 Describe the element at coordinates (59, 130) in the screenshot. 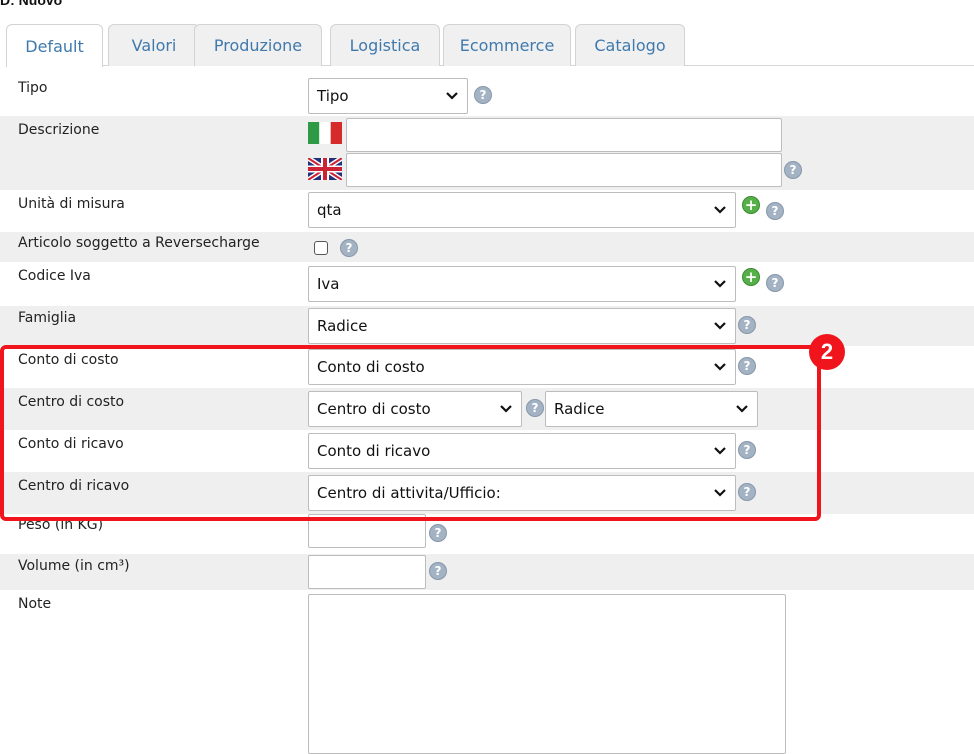

I see `label-descrizione: Descrizione` at that location.